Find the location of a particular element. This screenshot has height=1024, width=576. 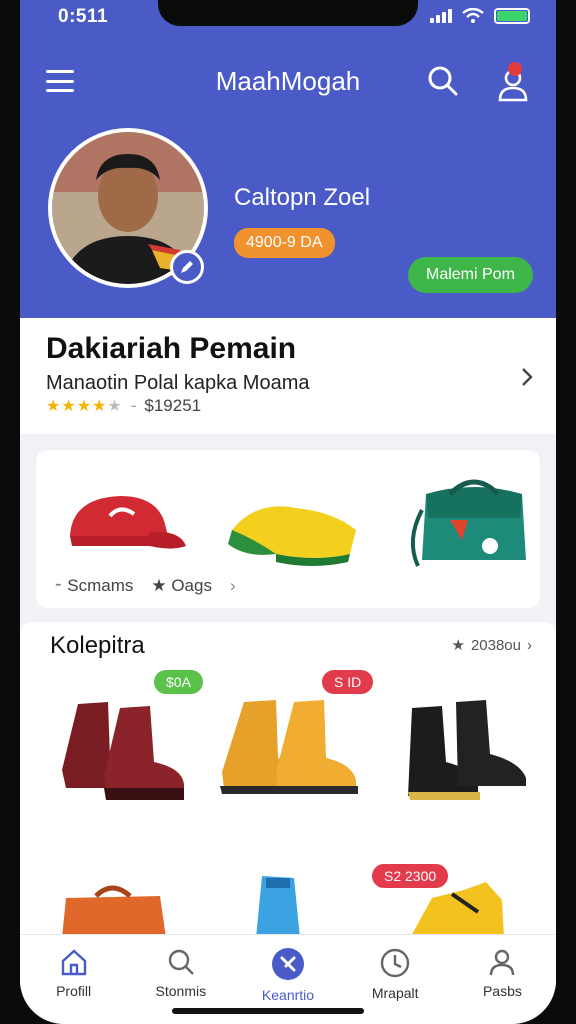

nav-profile: Profill is located at coordinates (73, 979).